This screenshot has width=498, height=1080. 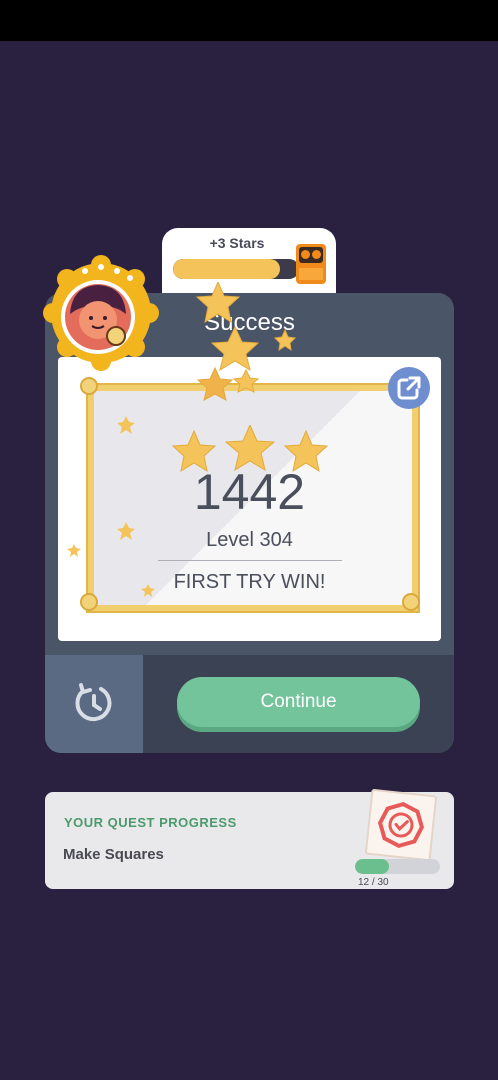 What do you see at coordinates (101, 313) in the screenshot?
I see `avatar-badge` at bounding box center [101, 313].